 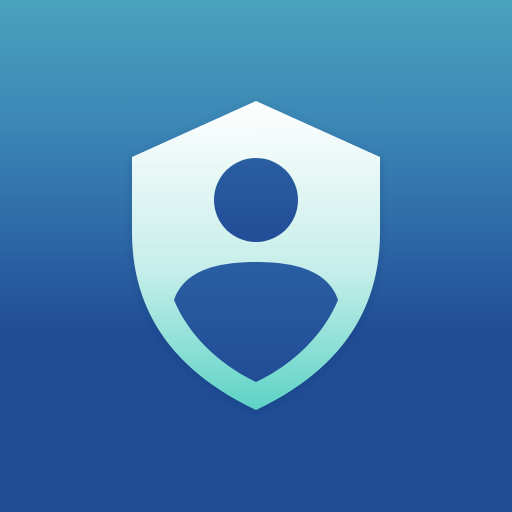 I want to click on person-head-shape, so click(x=256, y=200).